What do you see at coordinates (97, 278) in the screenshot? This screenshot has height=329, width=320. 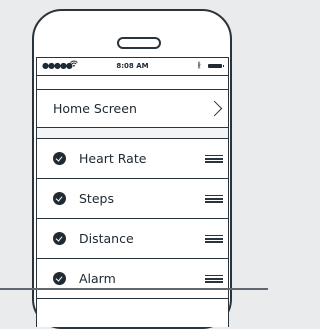 I see `list-item-label: Alarm` at bounding box center [97, 278].